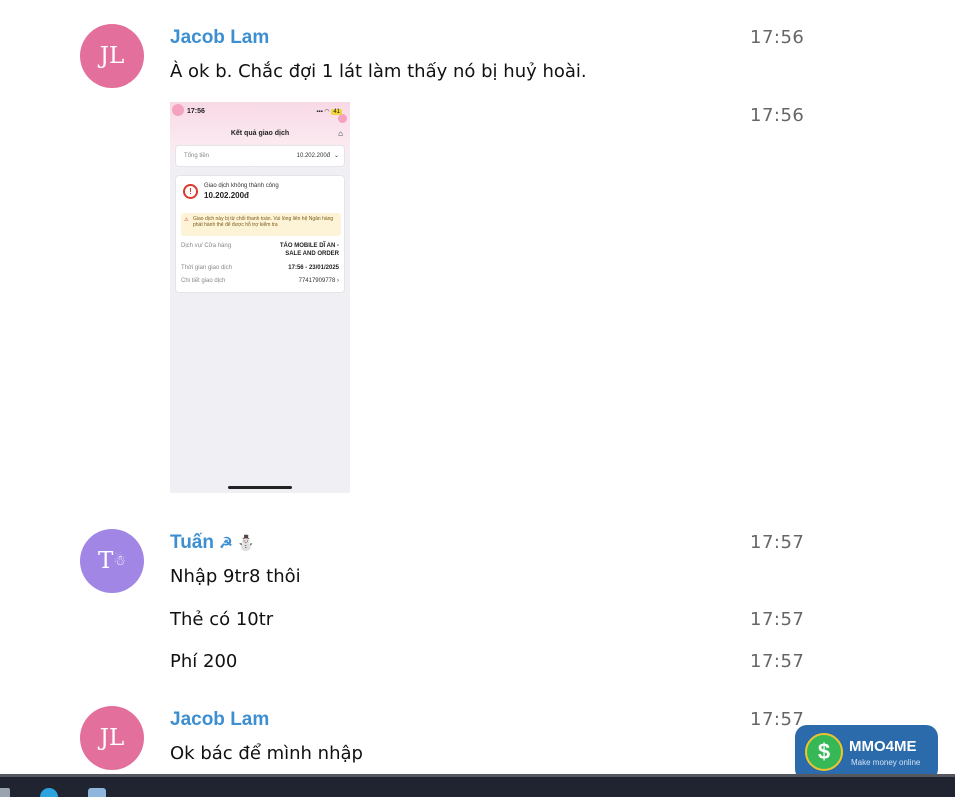  What do you see at coordinates (260, 487) in the screenshot?
I see `home-indicator` at bounding box center [260, 487].